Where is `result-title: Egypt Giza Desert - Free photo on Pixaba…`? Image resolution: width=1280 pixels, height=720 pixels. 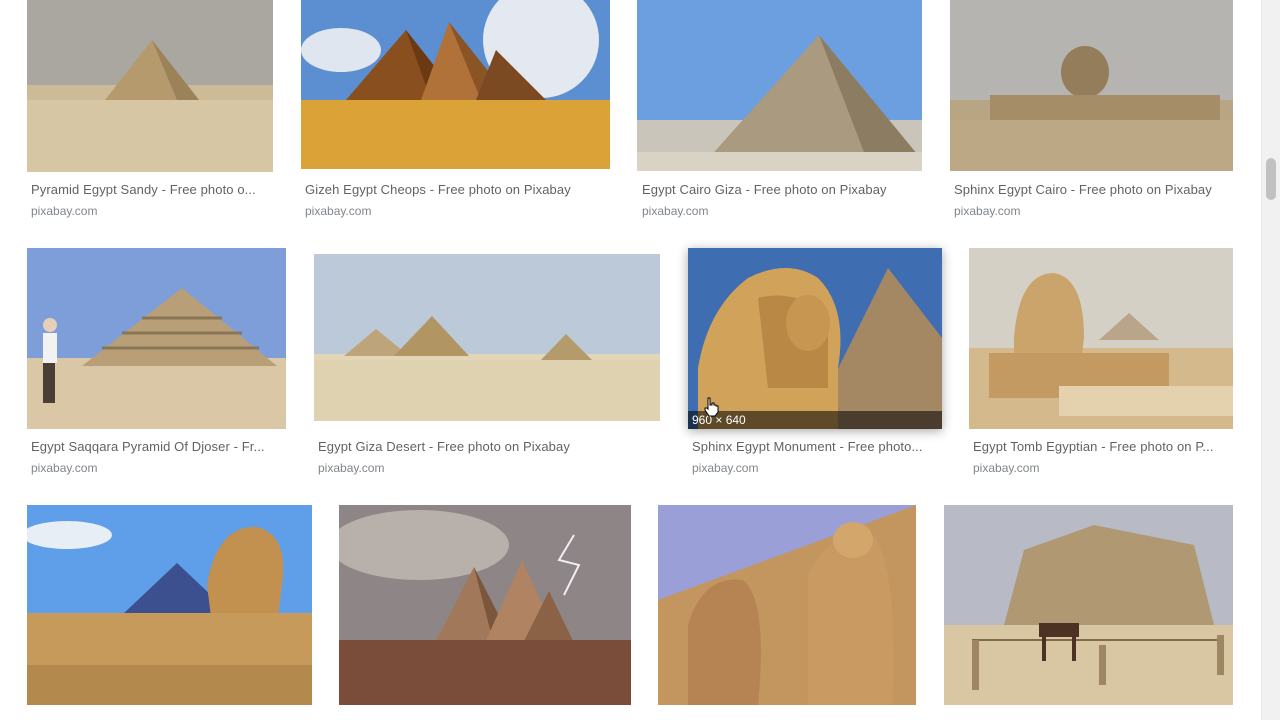 result-title: Egypt Giza Desert - Free photo on Pixaba… is located at coordinates (489, 446).